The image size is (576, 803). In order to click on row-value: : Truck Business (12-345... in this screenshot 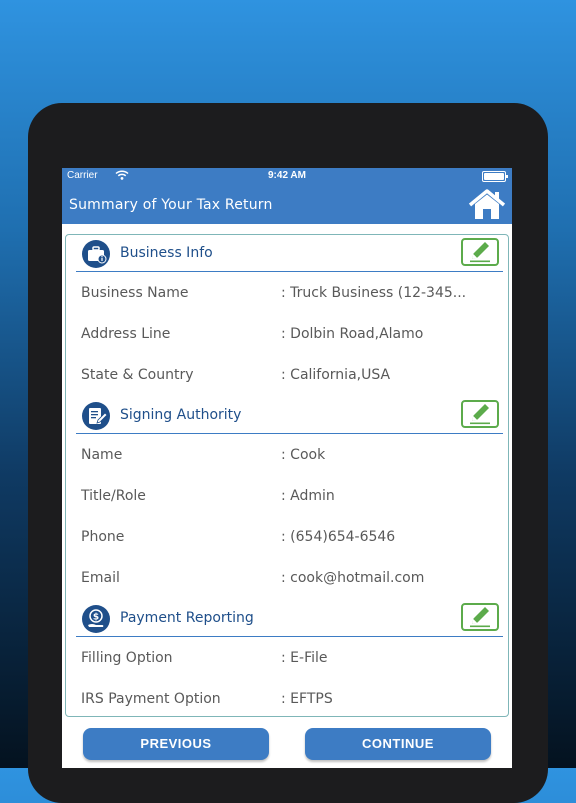, I will do `click(374, 293)`.